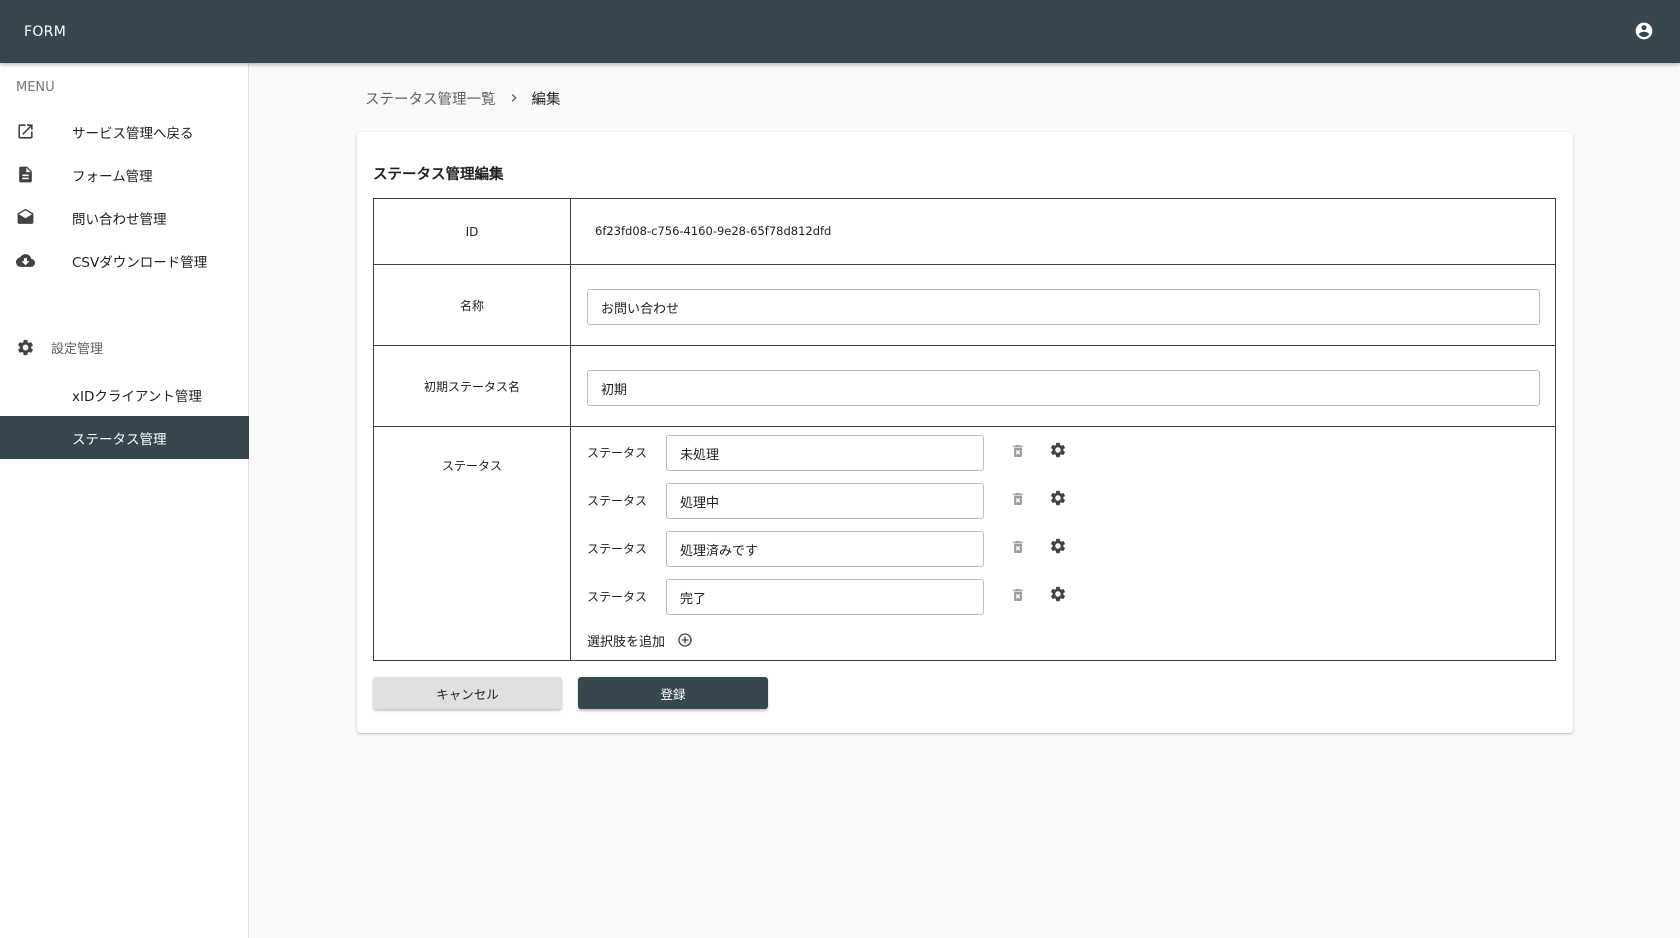  I want to click on sidebar-item-label: CSVダウンロード管理, so click(140, 262).